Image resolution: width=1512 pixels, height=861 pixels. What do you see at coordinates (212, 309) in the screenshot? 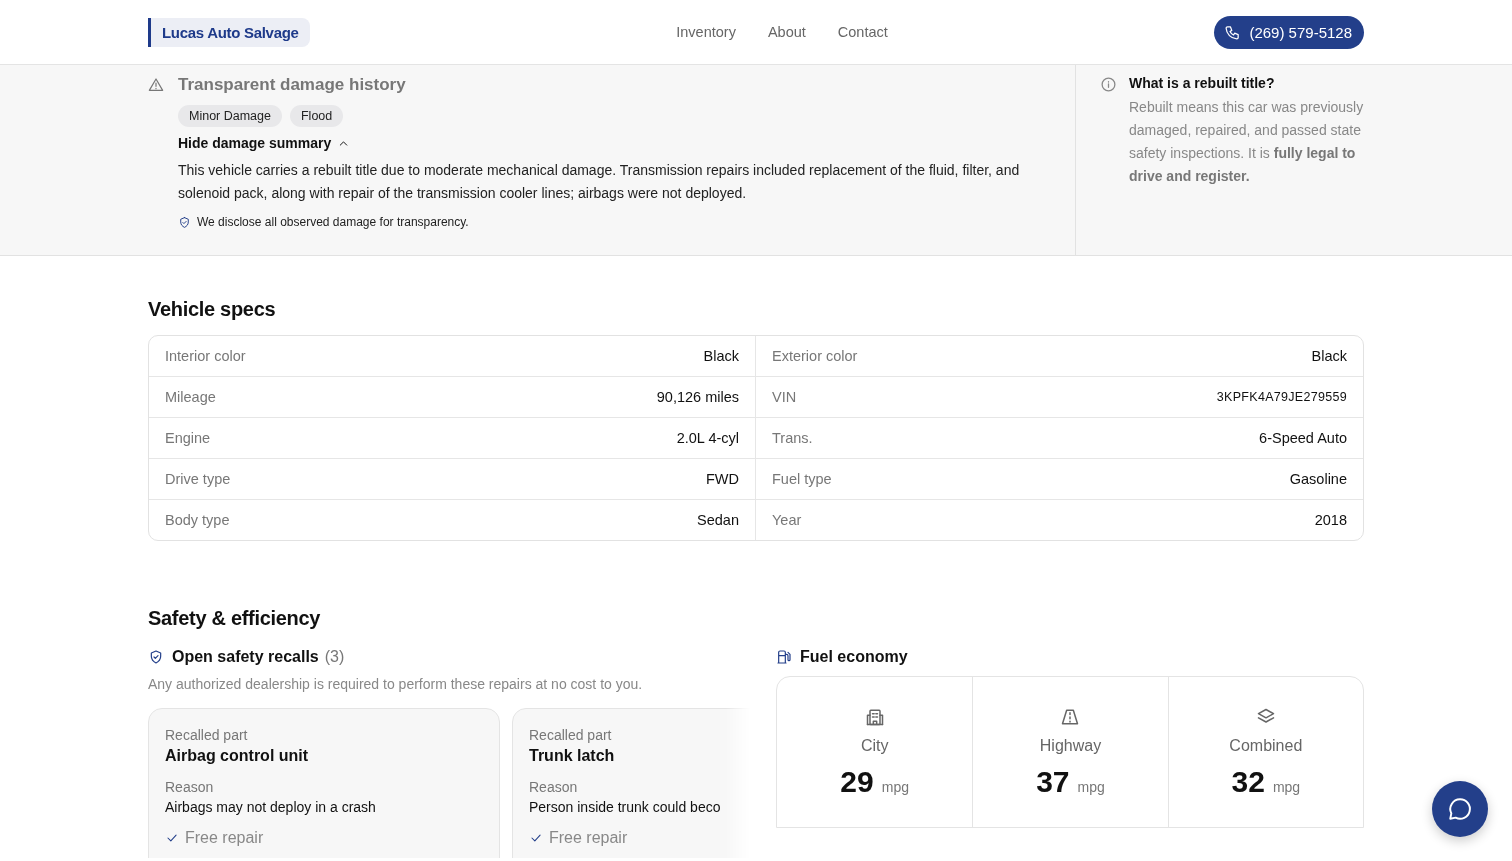
I see `section-heading: Vehicle specs` at bounding box center [212, 309].